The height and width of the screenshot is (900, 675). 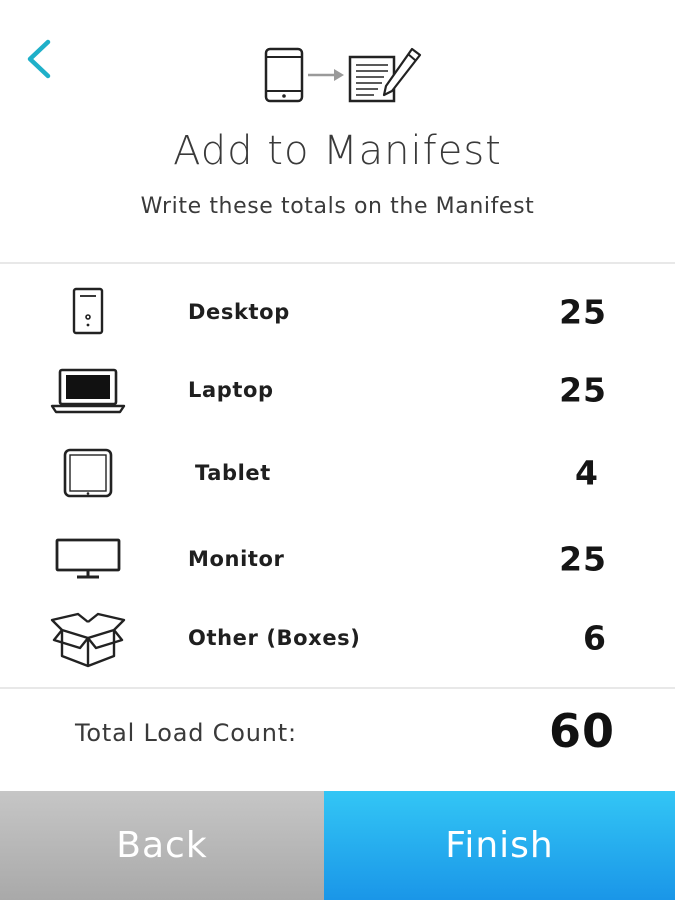 What do you see at coordinates (88, 642) in the screenshot?
I see `box-icon` at bounding box center [88, 642].